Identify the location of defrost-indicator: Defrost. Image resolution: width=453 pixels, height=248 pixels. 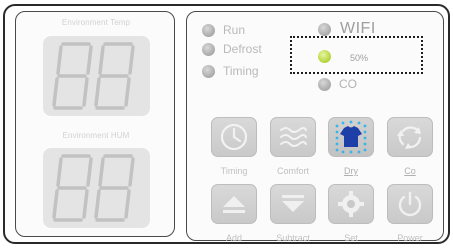
(232, 49).